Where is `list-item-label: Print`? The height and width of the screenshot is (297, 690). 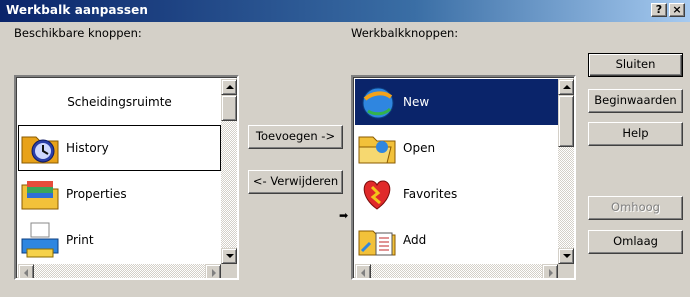 list-item-label: Print is located at coordinates (80, 240).